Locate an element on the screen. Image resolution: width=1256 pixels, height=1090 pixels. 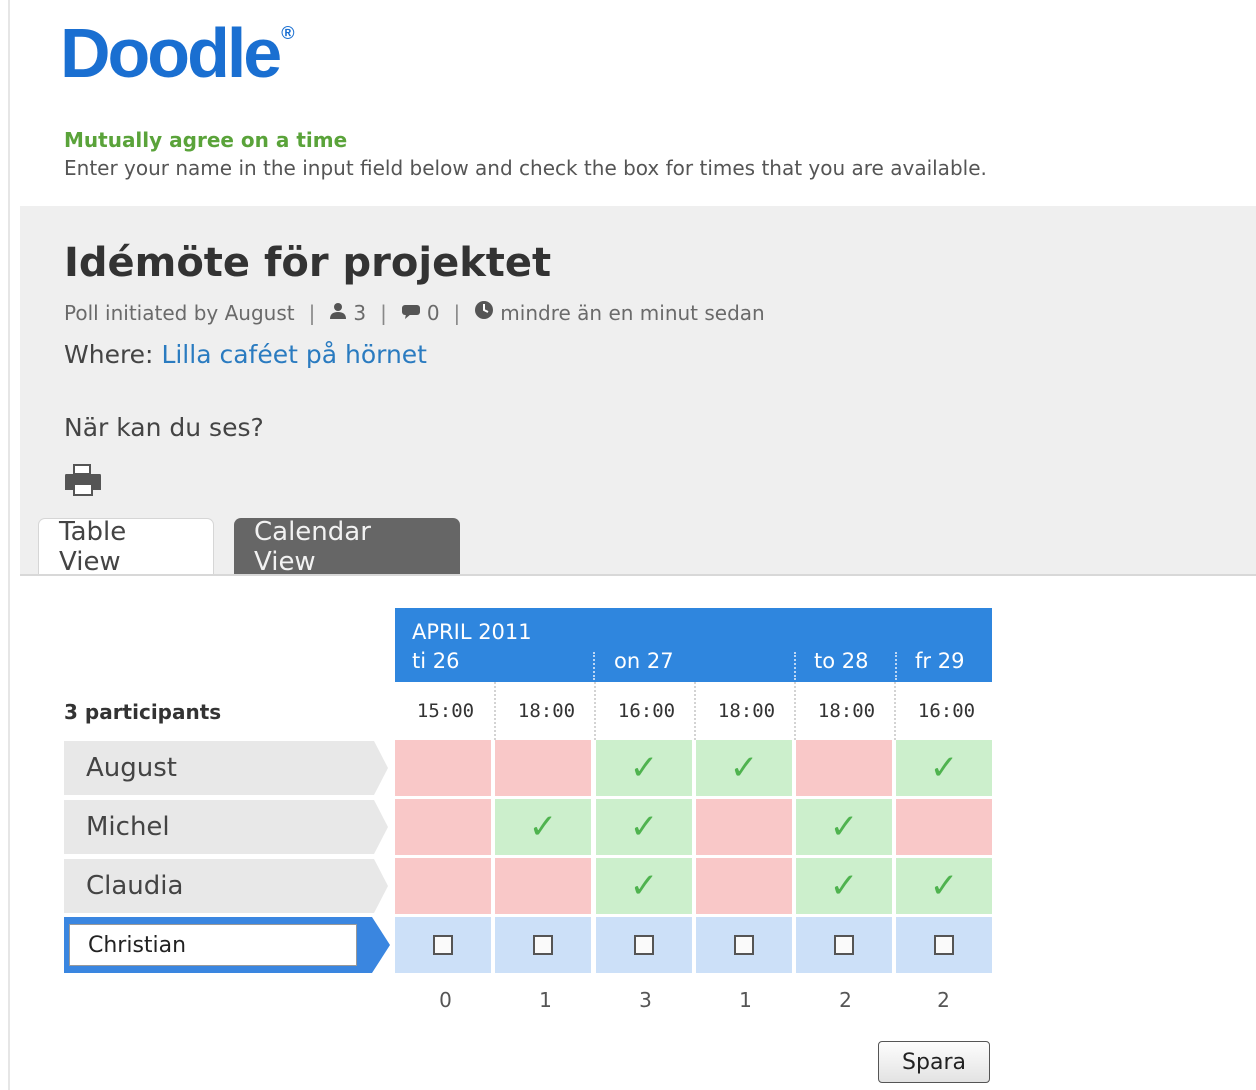
poll-title: Idémöte för projektet is located at coordinates (308, 263).